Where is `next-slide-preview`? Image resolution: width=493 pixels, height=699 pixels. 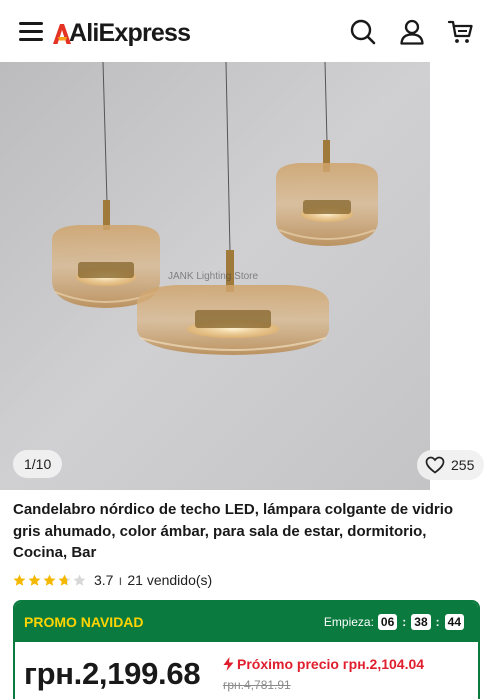 next-slide-preview is located at coordinates (461, 276).